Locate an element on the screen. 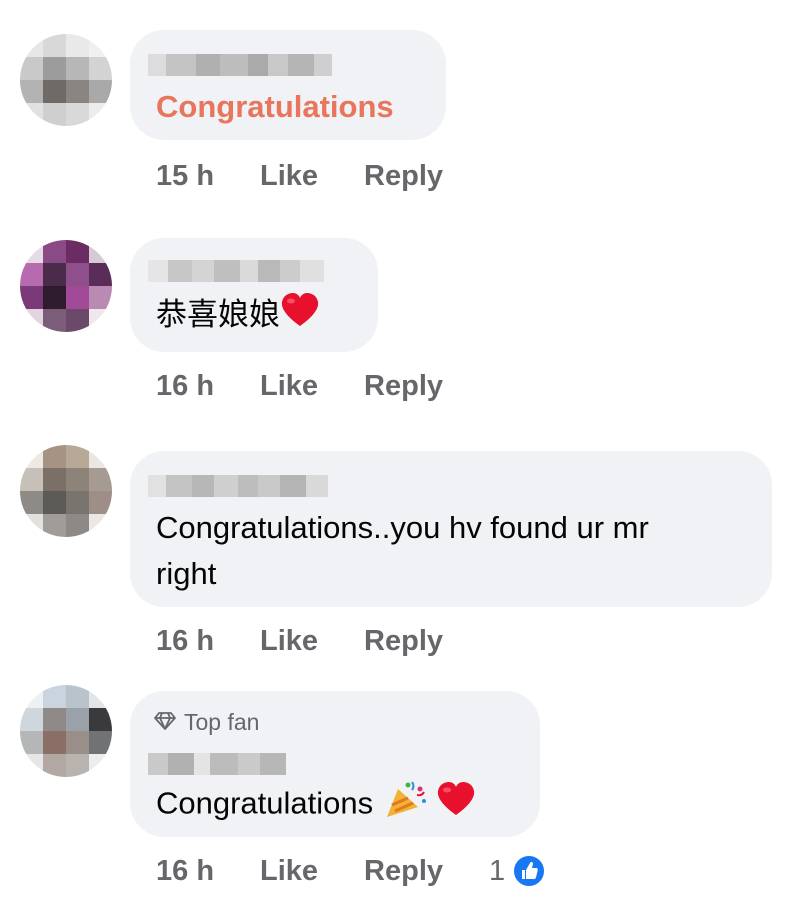 This screenshot has height=908, width=800. top-fan-badge: Top fan is located at coordinates (206, 722).